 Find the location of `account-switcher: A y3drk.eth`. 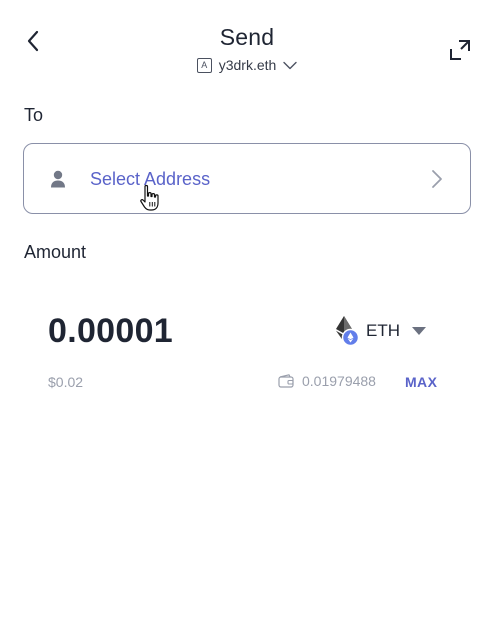

account-switcher: A y3drk.eth is located at coordinates (247, 65).